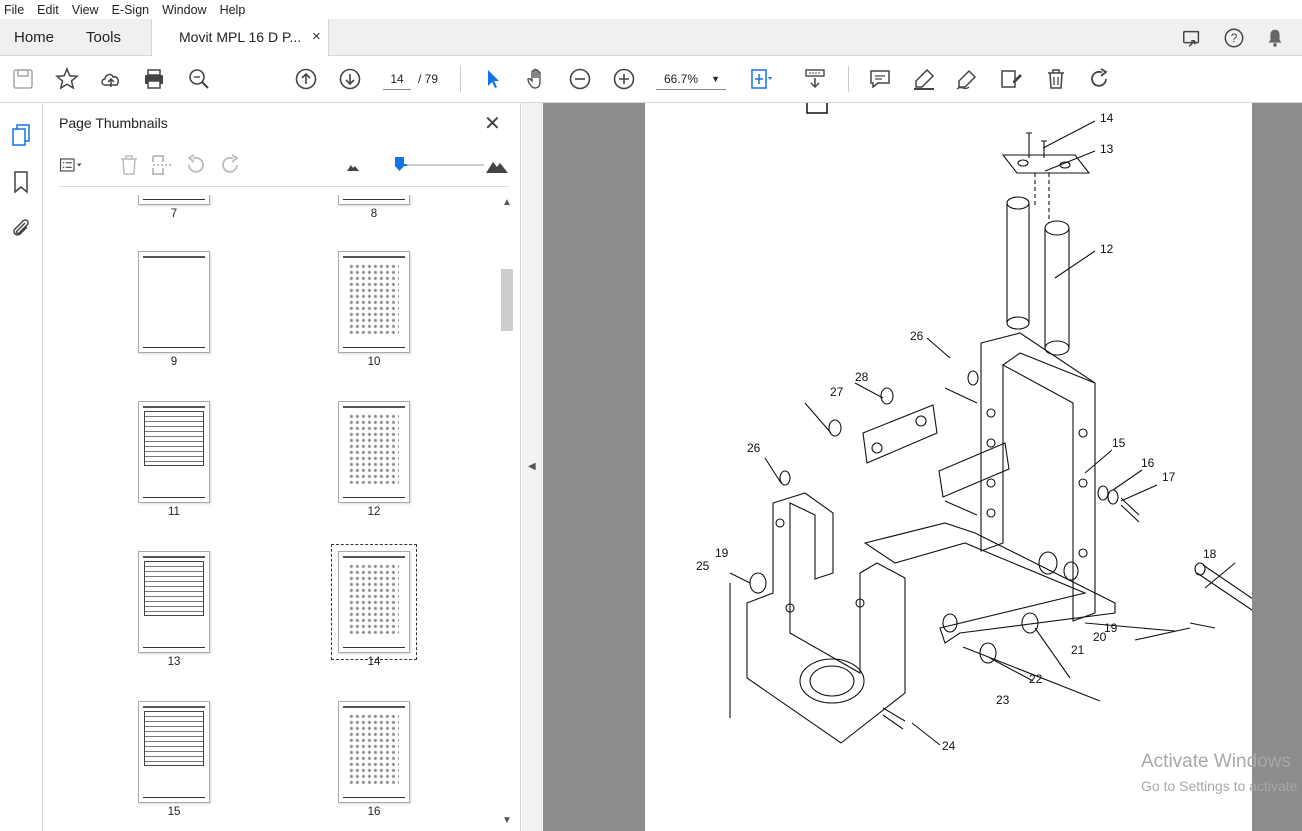 Image resolution: width=1302 pixels, height=831 pixels. Describe the element at coordinates (1216, 761) in the screenshot. I see `windows-activation-watermark: Activate Windows` at that location.